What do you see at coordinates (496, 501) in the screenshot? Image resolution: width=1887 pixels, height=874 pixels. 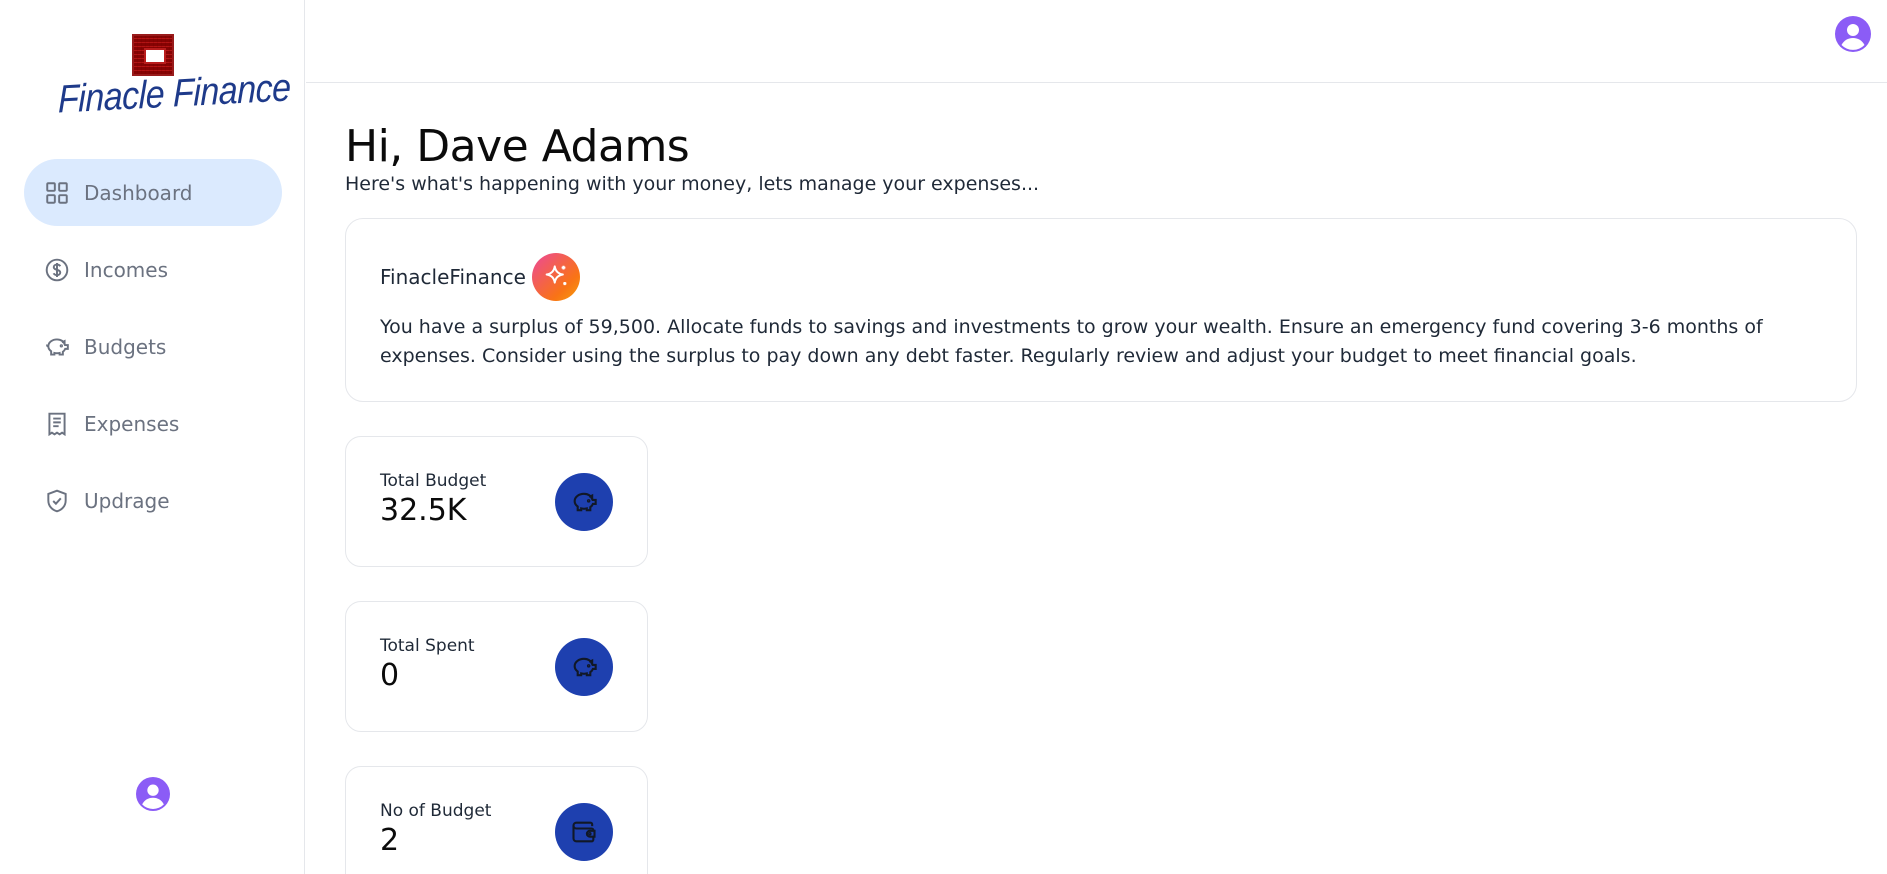 I see `stat-card-total-budget: Total Budget 32.5K` at bounding box center [496, 501].